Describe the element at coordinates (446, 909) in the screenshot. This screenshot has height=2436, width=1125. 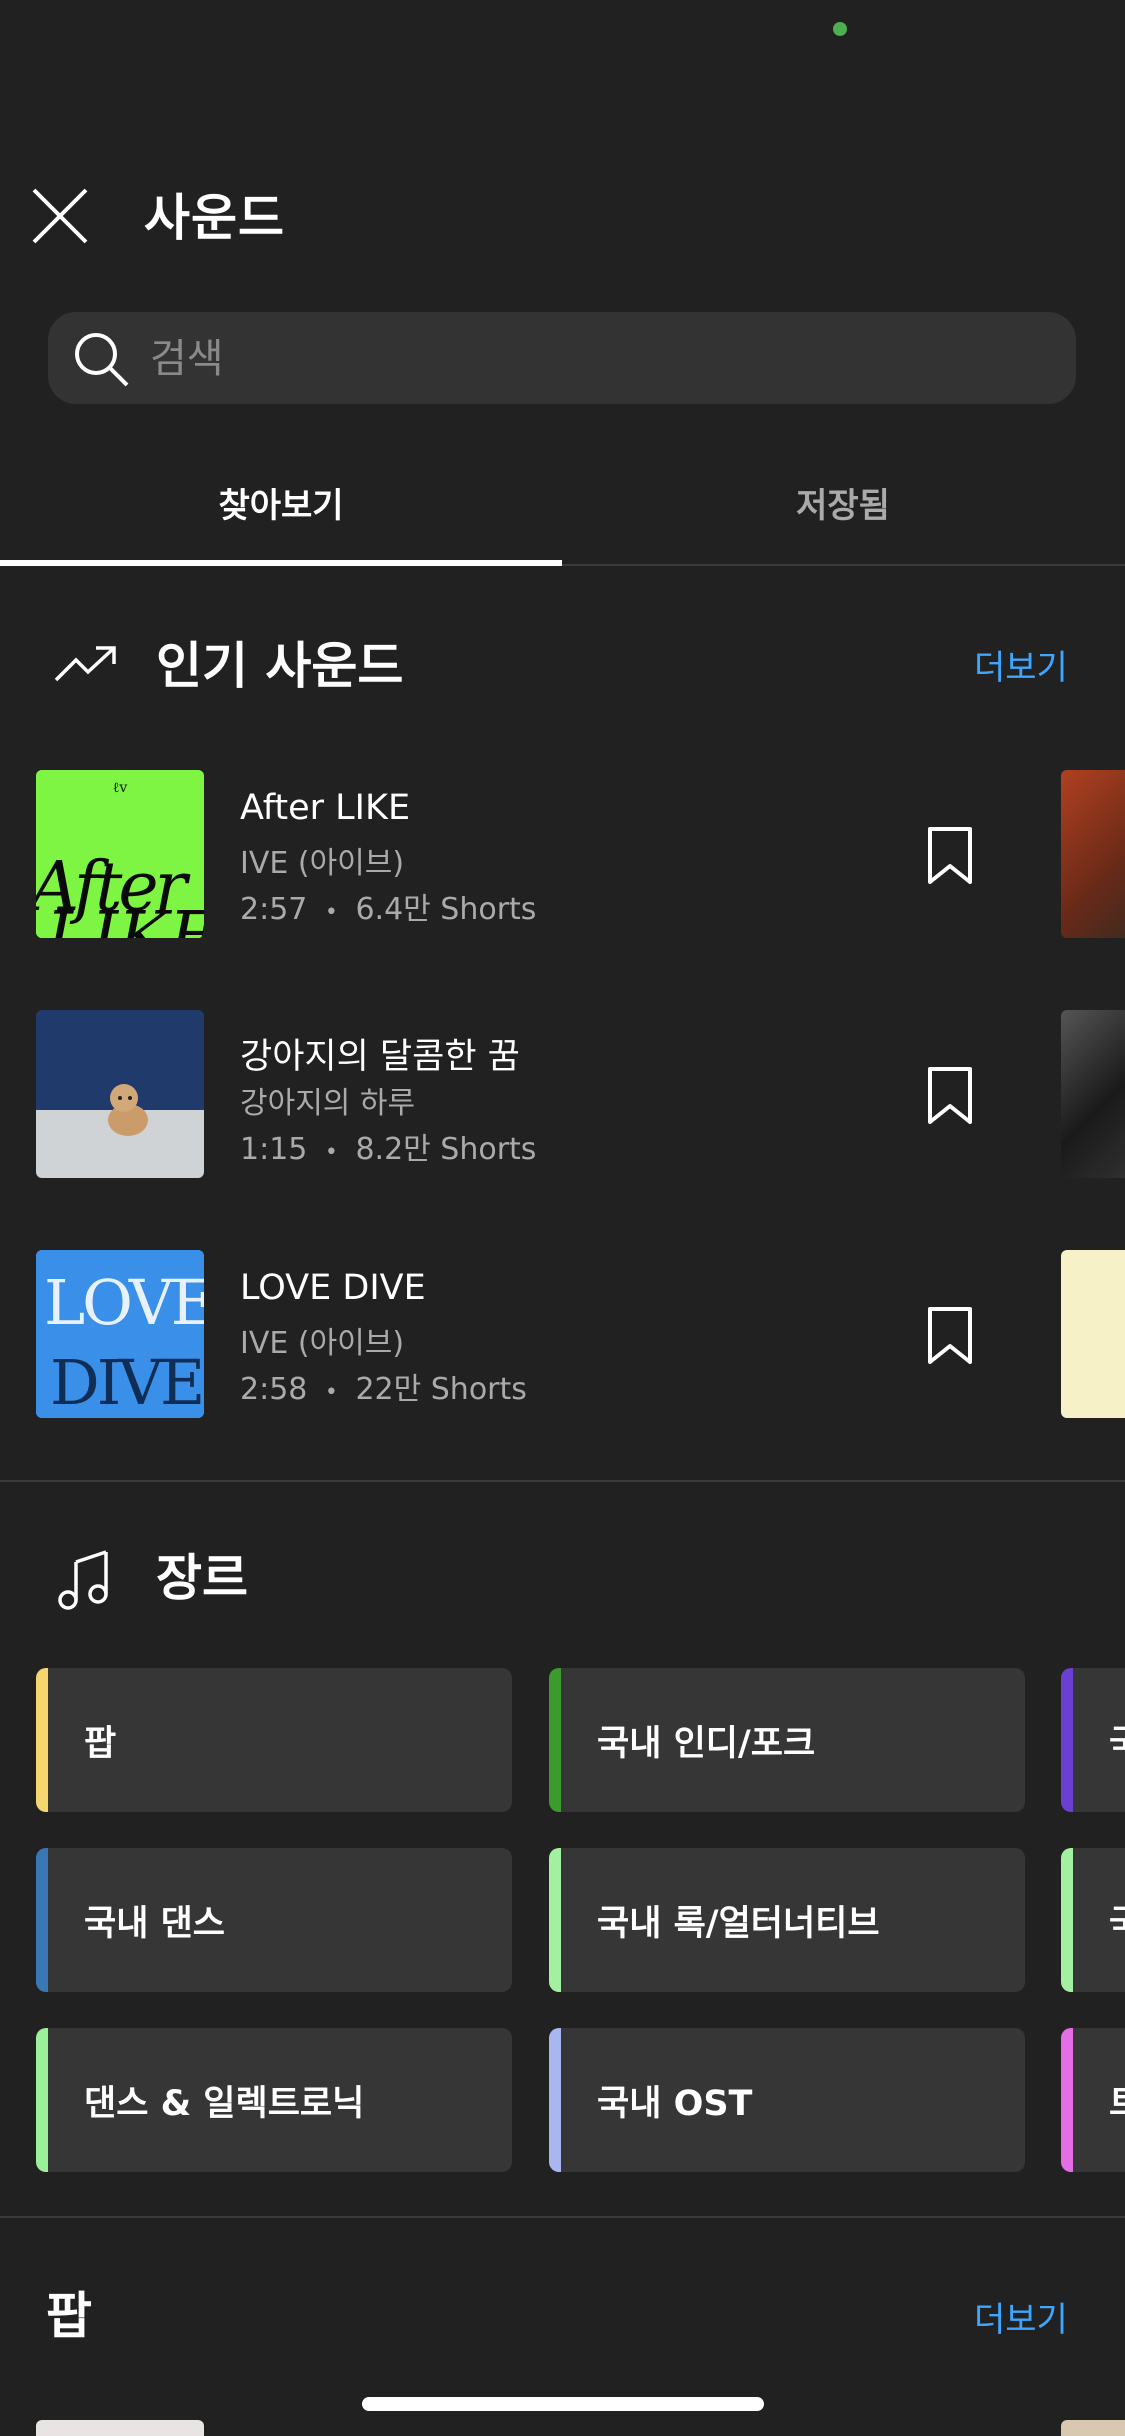
I see `song-usage: 6.4만 Shorts` at that location.